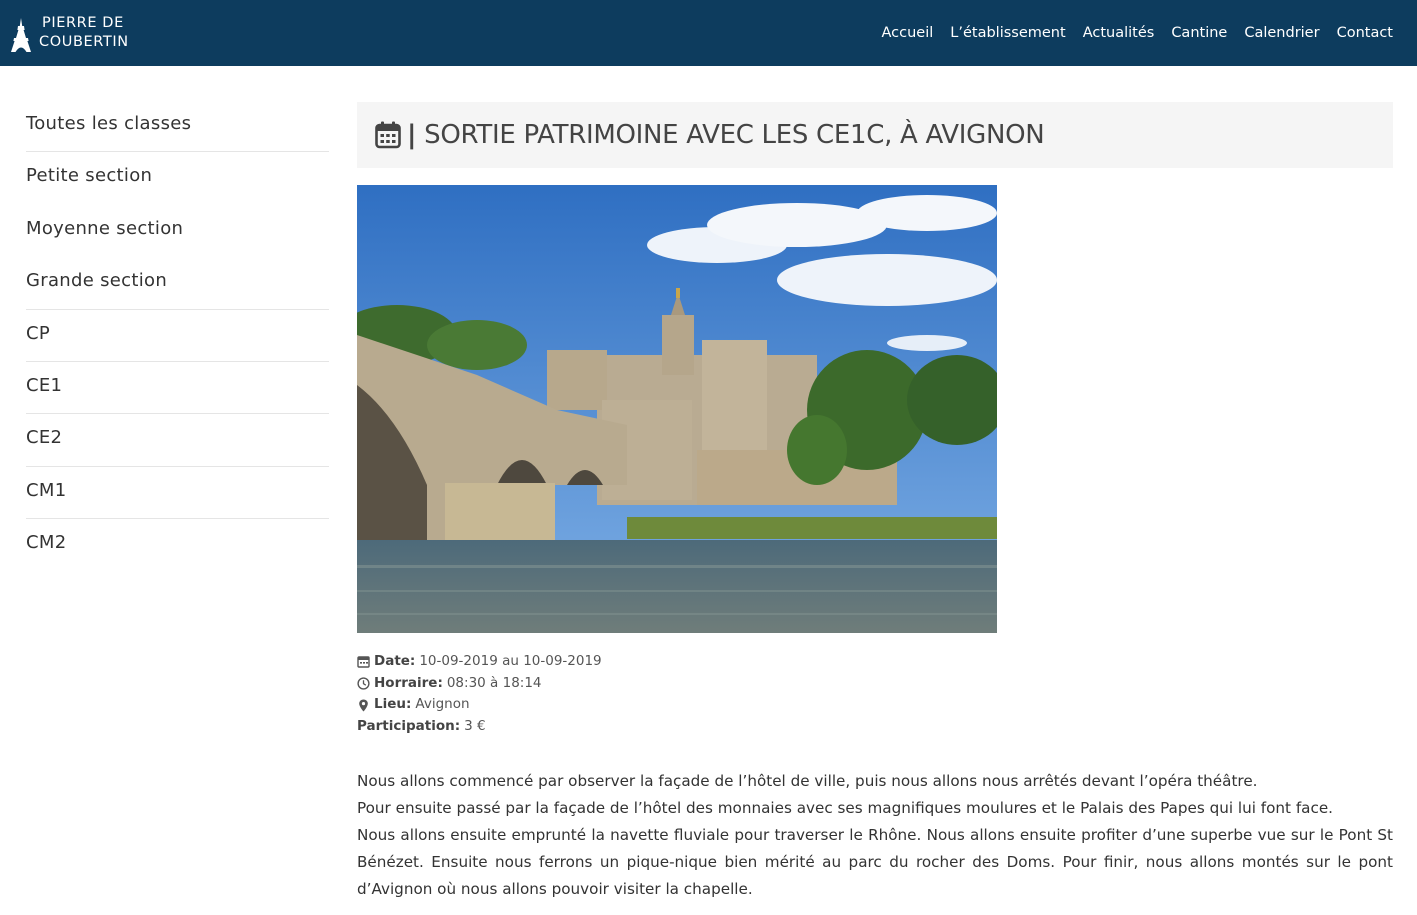 Image resolution: width=1417 pixels, height=915 pixels. I want to click on clock-icon, so click(363, 683).